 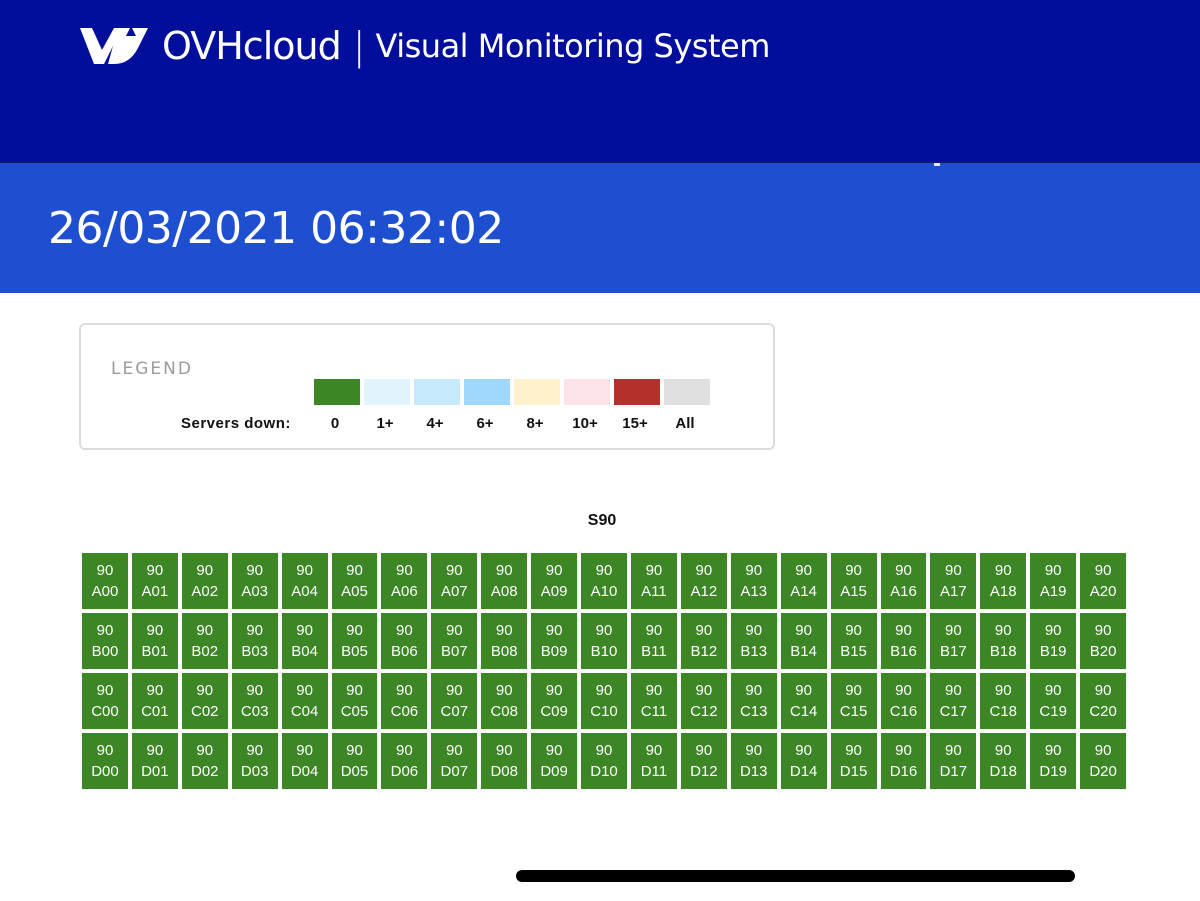 What do you see at coordinates (953, 591) in the screenshot?
I see `rack-id: A17` at bounding box center [953, 591].